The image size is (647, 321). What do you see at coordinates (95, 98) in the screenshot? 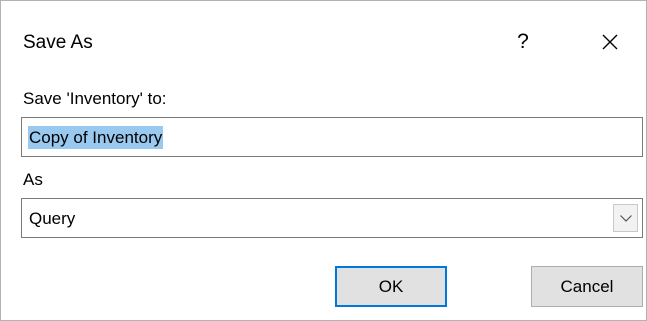
I see `save-to-label: Save 'Inventory' to:` at bounding box center [95, 98].